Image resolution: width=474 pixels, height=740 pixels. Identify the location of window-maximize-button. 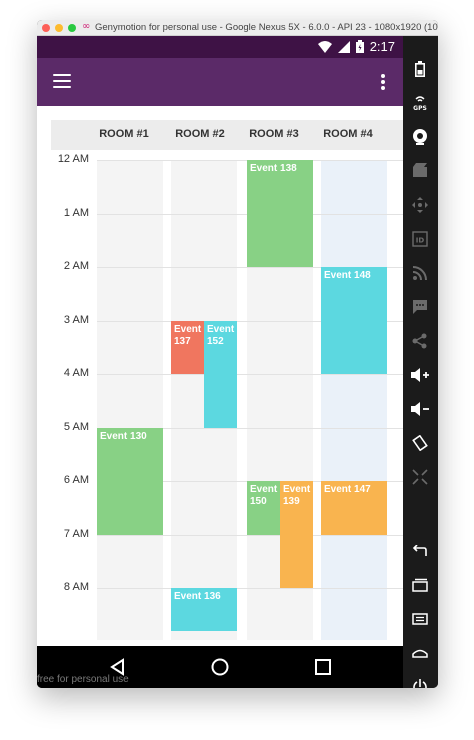
(72, 28).